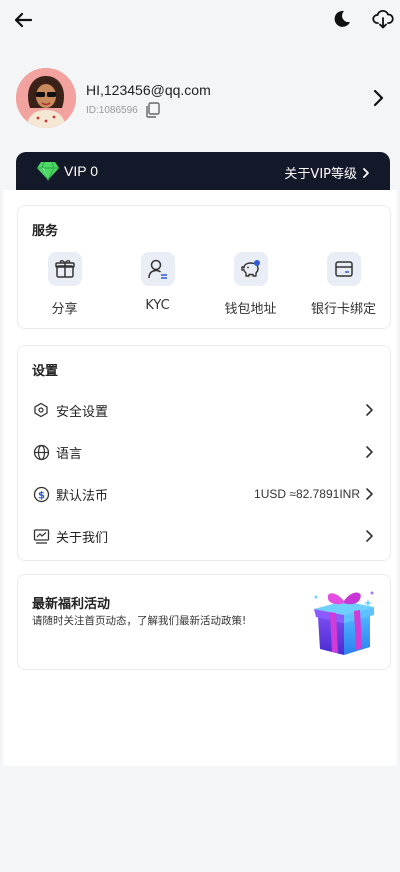  I want to click on theme-toggle-button, so click(342, 19).